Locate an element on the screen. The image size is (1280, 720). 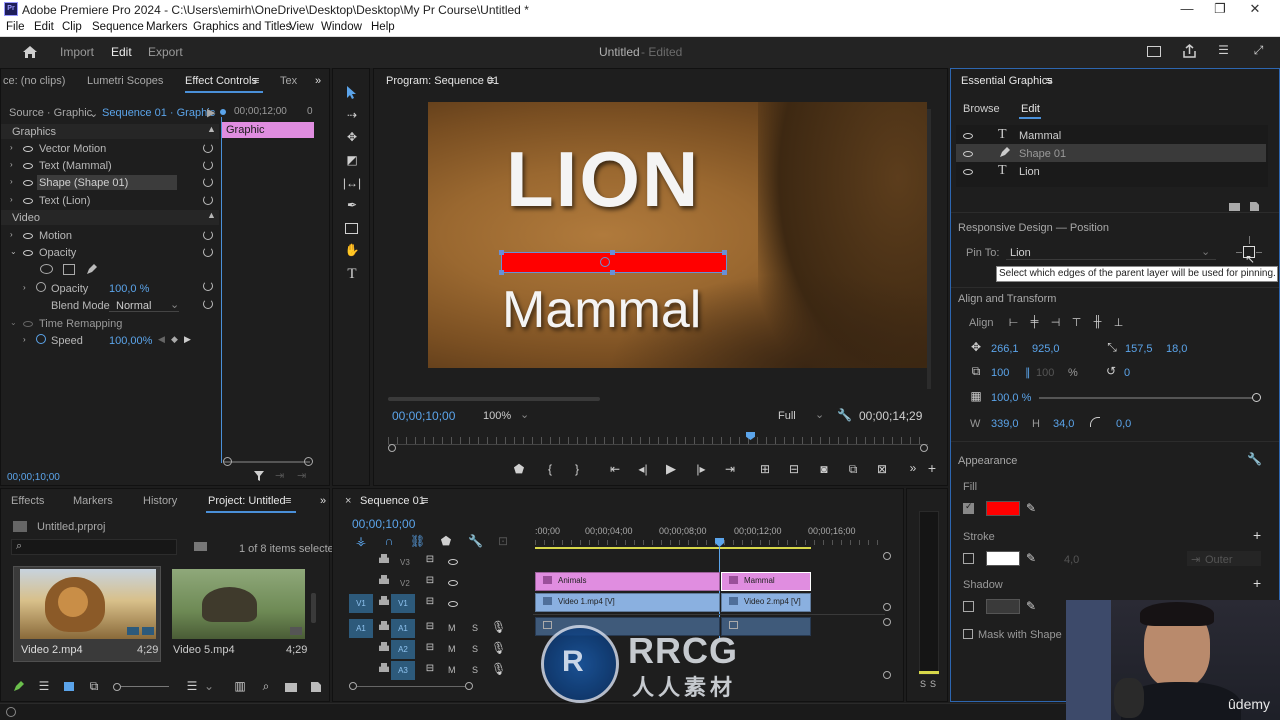
icon-view-icon is located at coordinates (69, 686).